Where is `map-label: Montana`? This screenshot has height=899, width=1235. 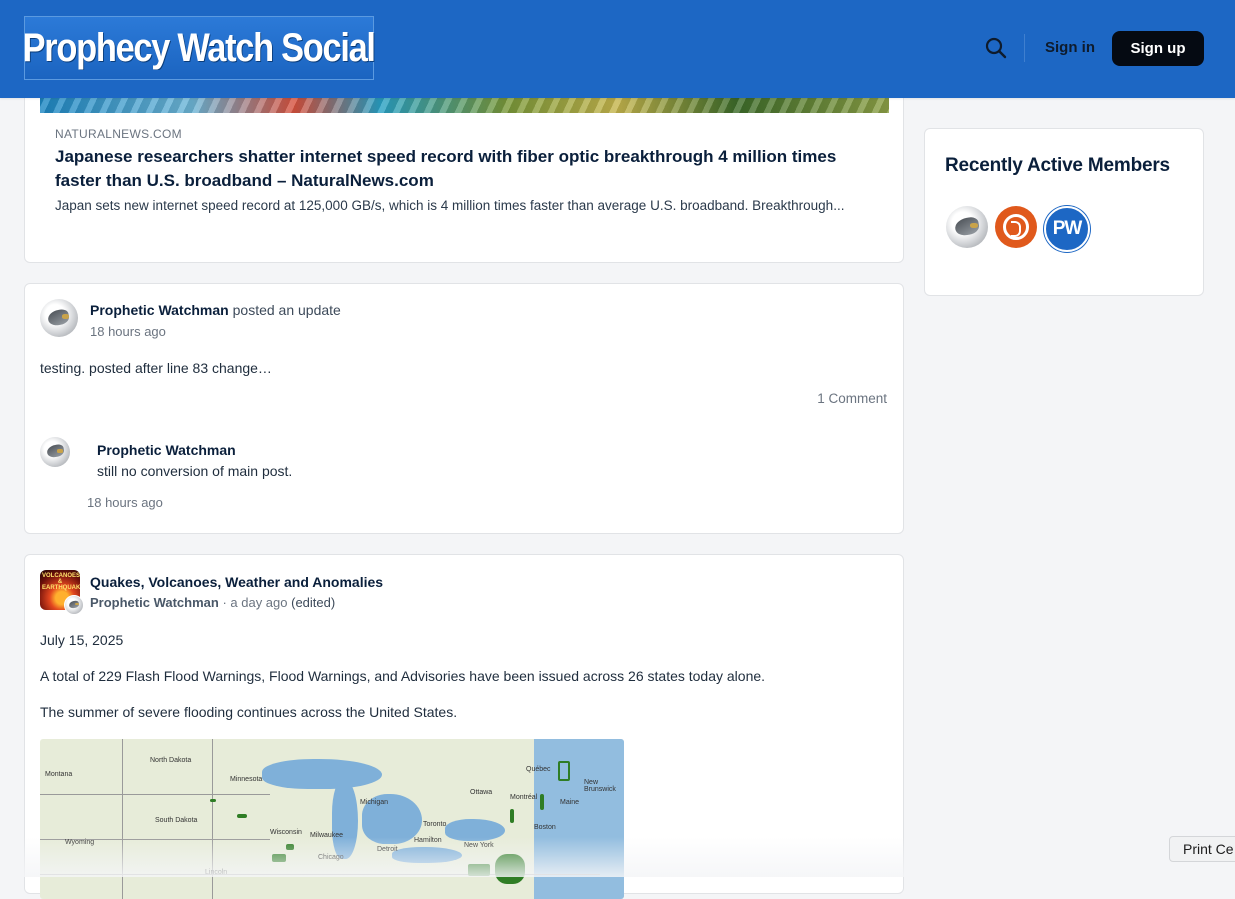 map-label: Montana is located at coordinates (59, 774).